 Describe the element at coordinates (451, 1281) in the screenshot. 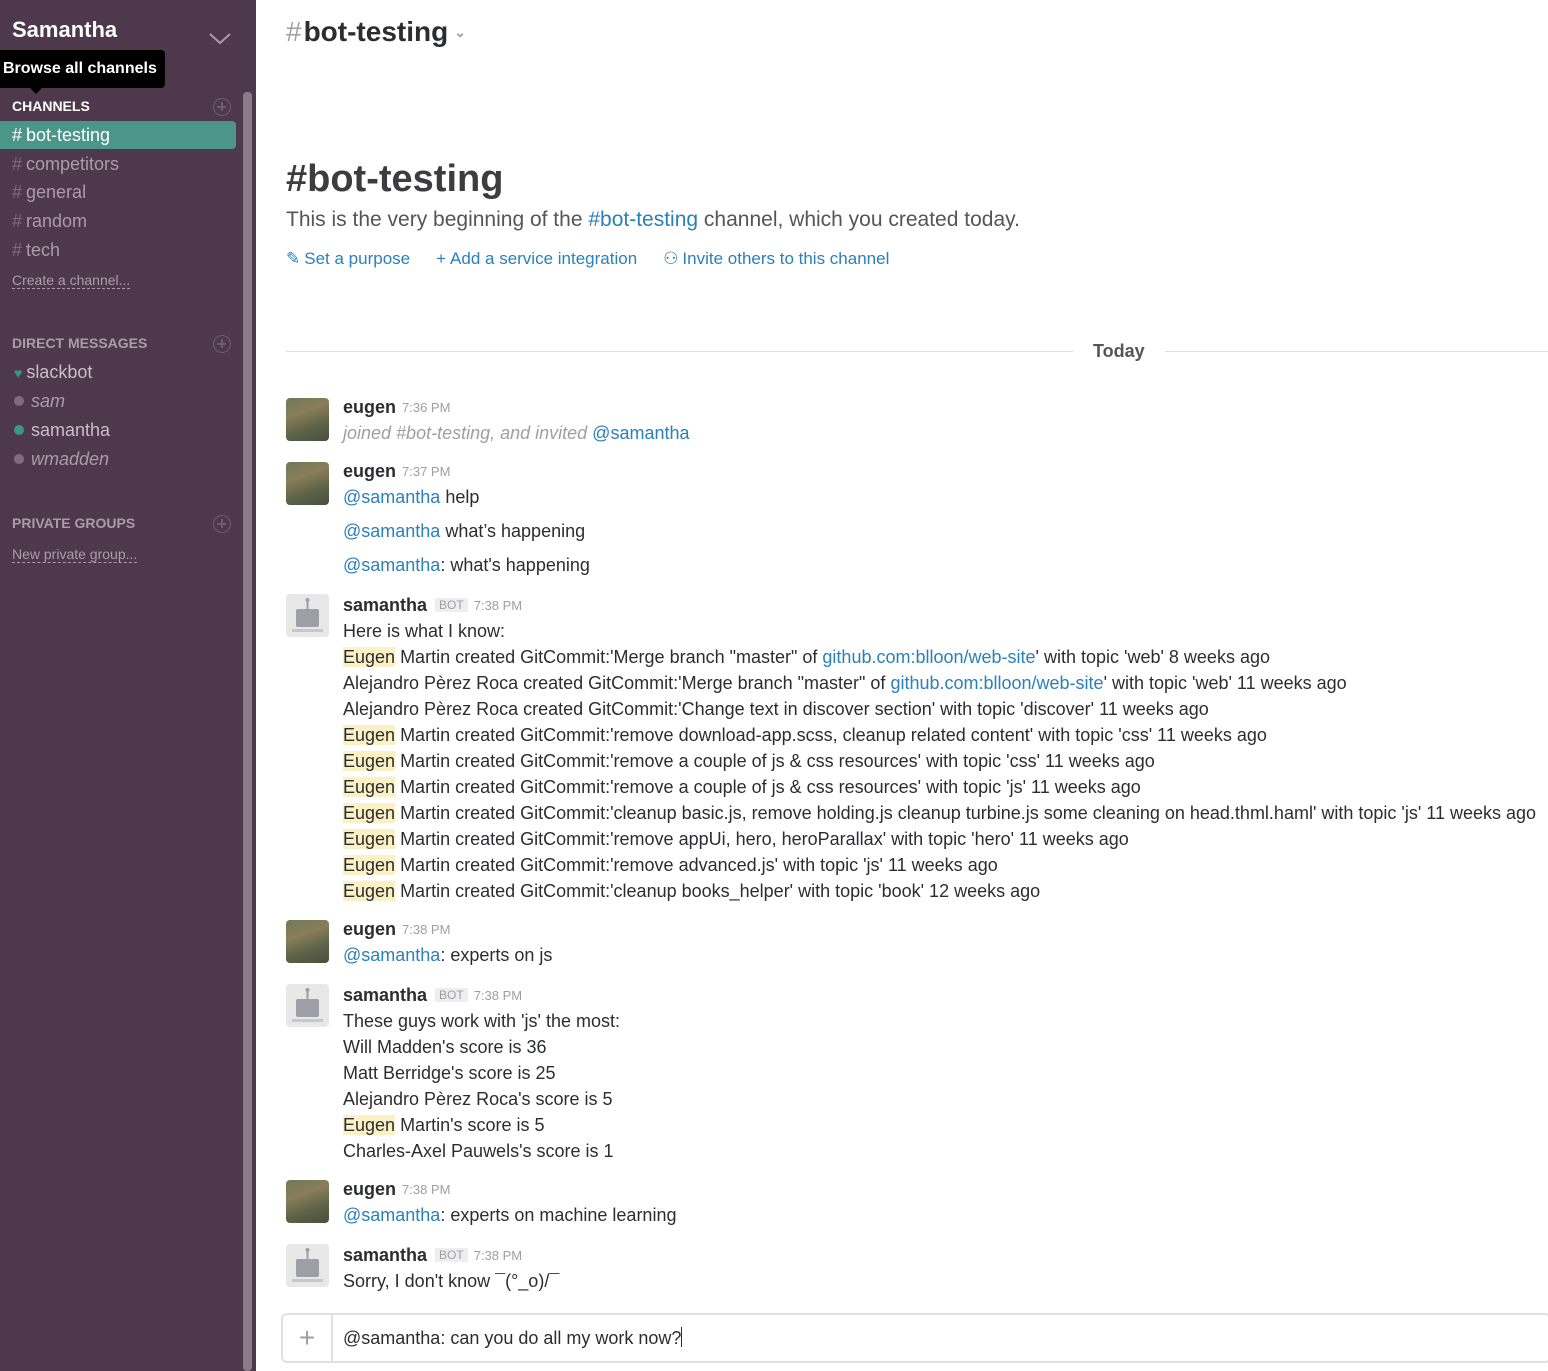

I see `message-text: Sorry, I don't know ¯(°_o)/¯` at that location.